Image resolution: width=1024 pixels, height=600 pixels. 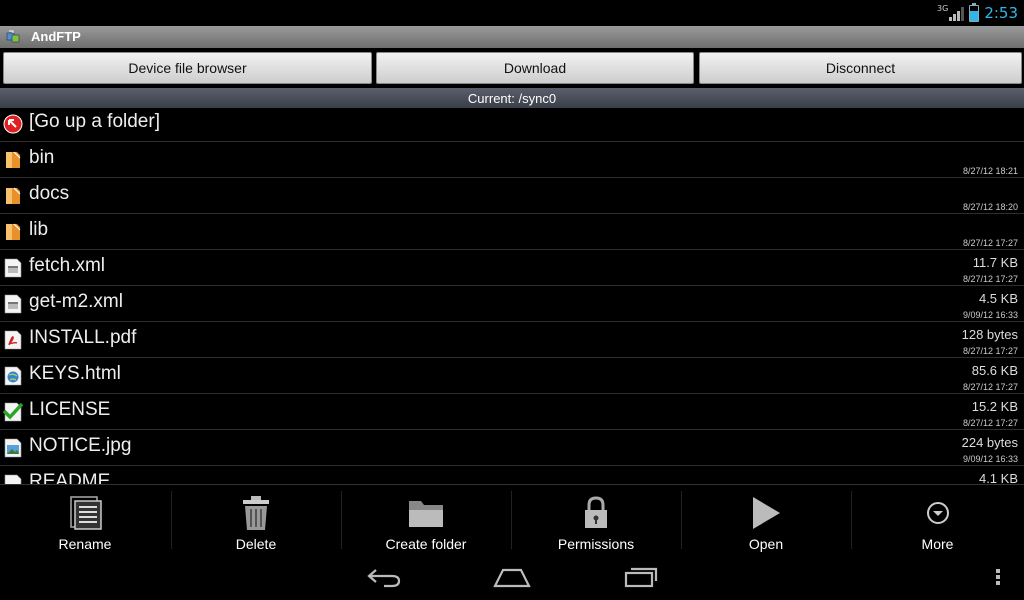 I want to click on file-size: 4.1 KB, so click(x=998, y=477).